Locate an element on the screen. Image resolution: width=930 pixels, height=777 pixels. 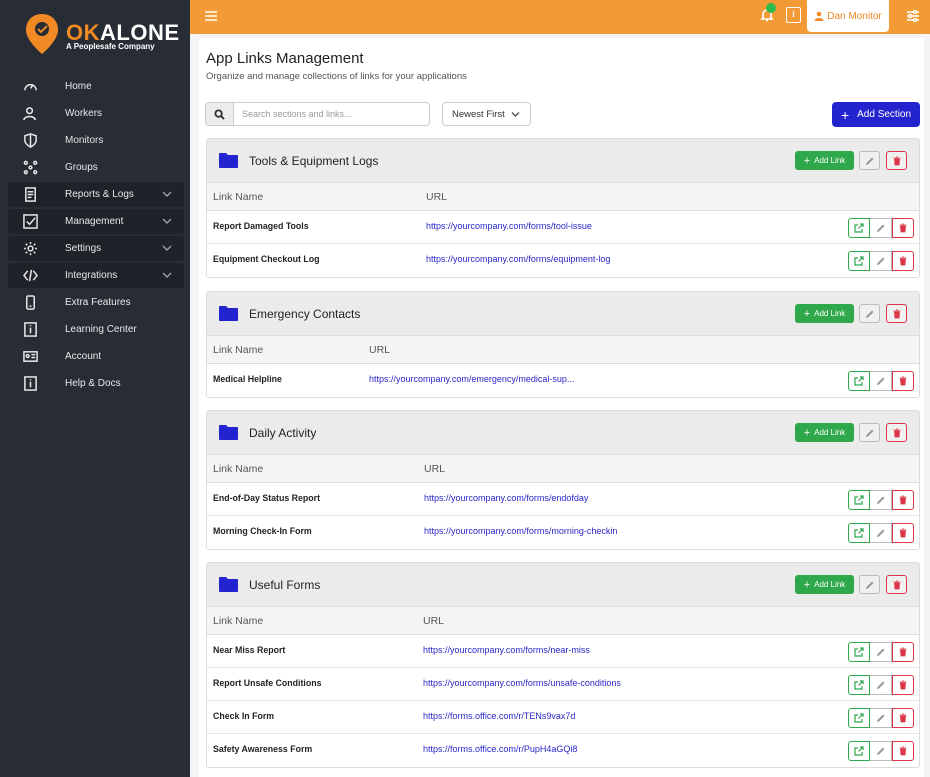
sort-dropdown: Newest First is located at coordinates (486, 114).